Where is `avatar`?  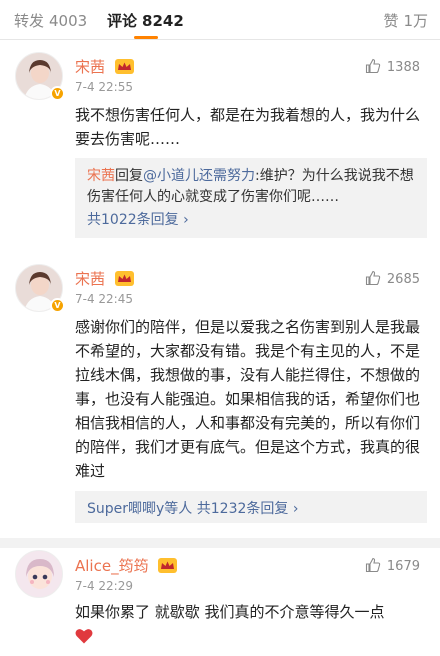
avatar is located at coordinates (39, 574).